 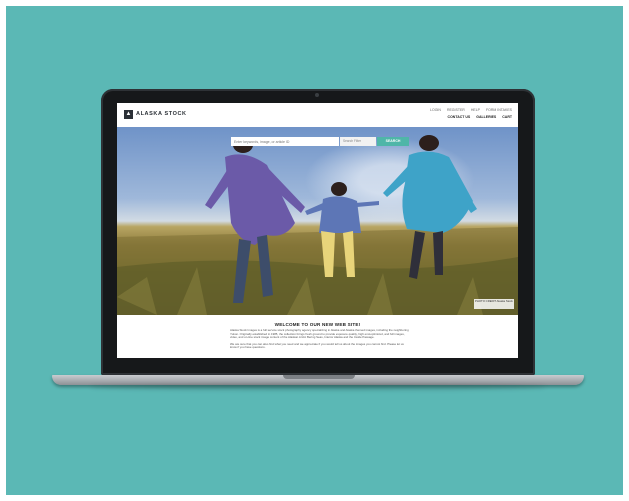 I want to click on main-nav: CONTACT US GALLERIES CART, so click(x=480, y=117).